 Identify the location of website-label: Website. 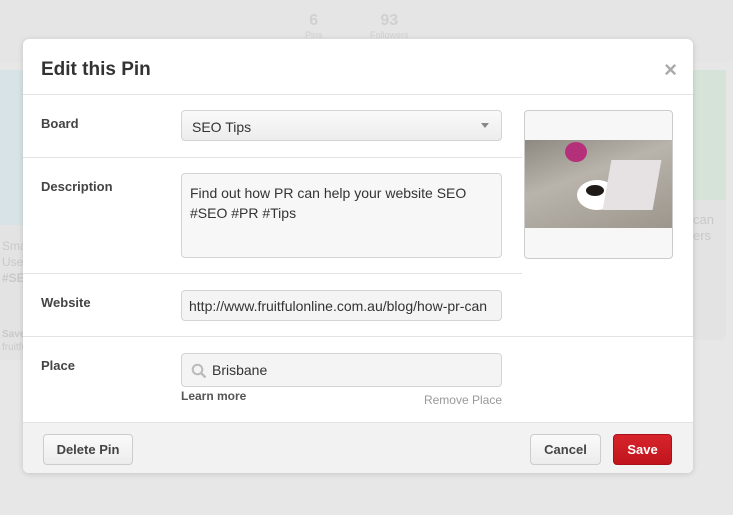
(66, 302).